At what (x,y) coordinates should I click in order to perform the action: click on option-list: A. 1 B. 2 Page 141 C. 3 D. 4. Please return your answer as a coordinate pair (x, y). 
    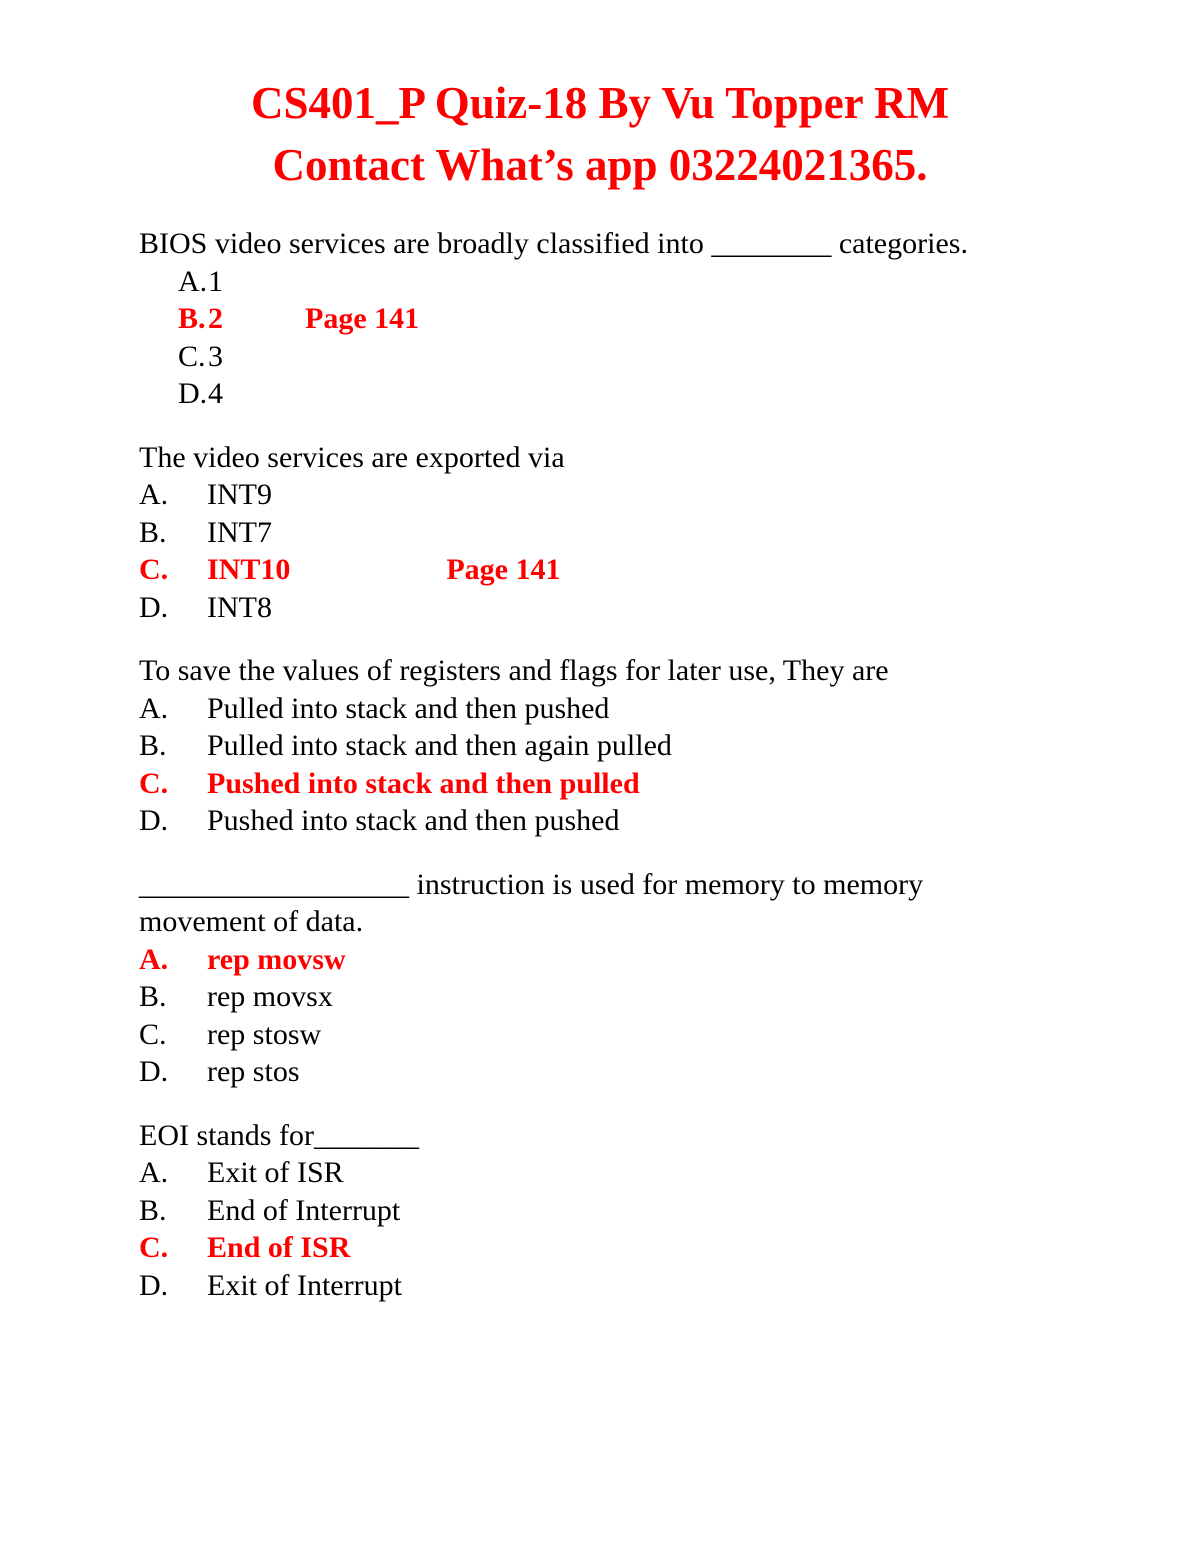
    Looking at the image, I should click on (639, 338).